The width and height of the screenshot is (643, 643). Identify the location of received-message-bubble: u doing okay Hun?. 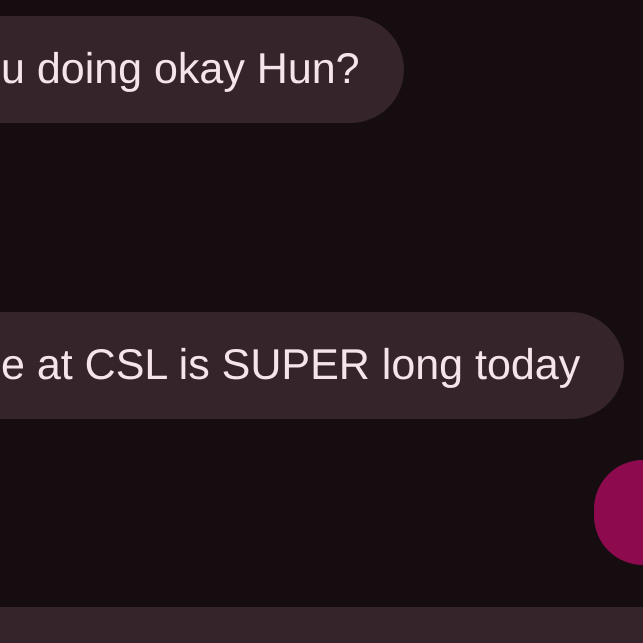
(202, 69).